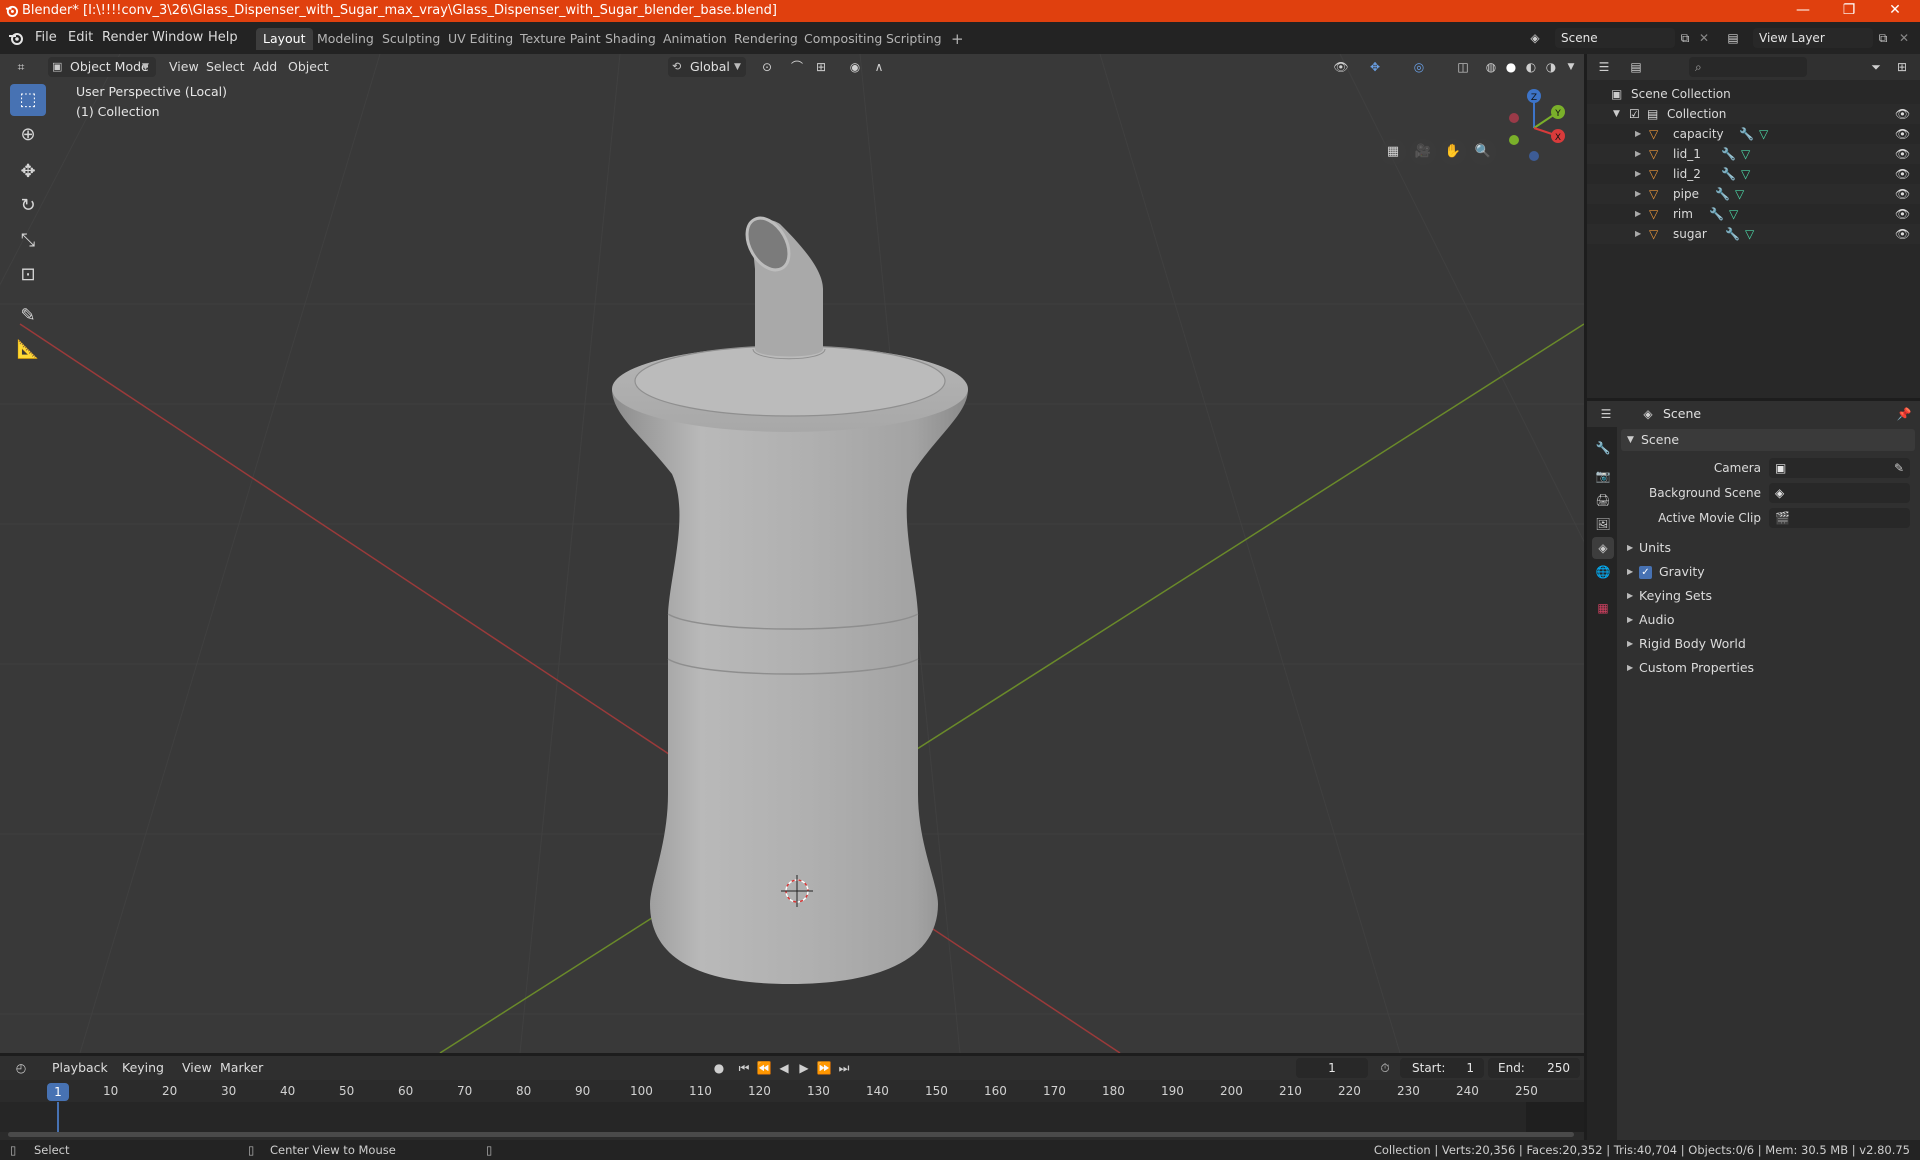  I want to click on output-tab-icon: 🖨, so click(1603, 500).